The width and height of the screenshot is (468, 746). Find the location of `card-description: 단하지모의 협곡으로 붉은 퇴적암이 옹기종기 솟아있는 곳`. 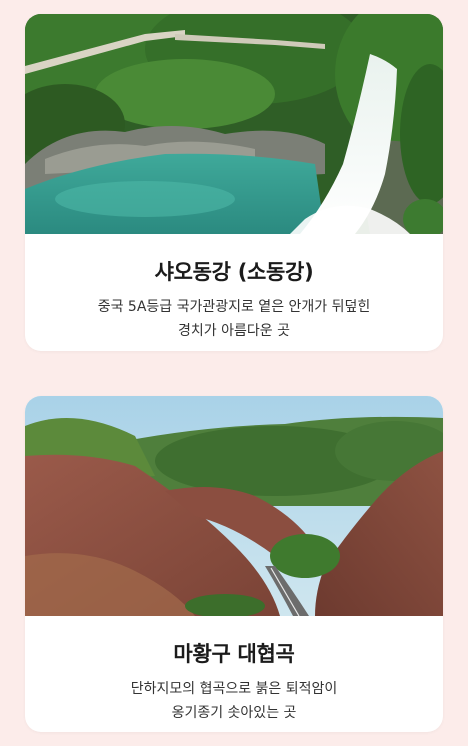

card-description: 단하지모의 협곡으로 붉은 퇴적암이 옹기종기 솟아있는 곳 is located at coordinates (234, 701).